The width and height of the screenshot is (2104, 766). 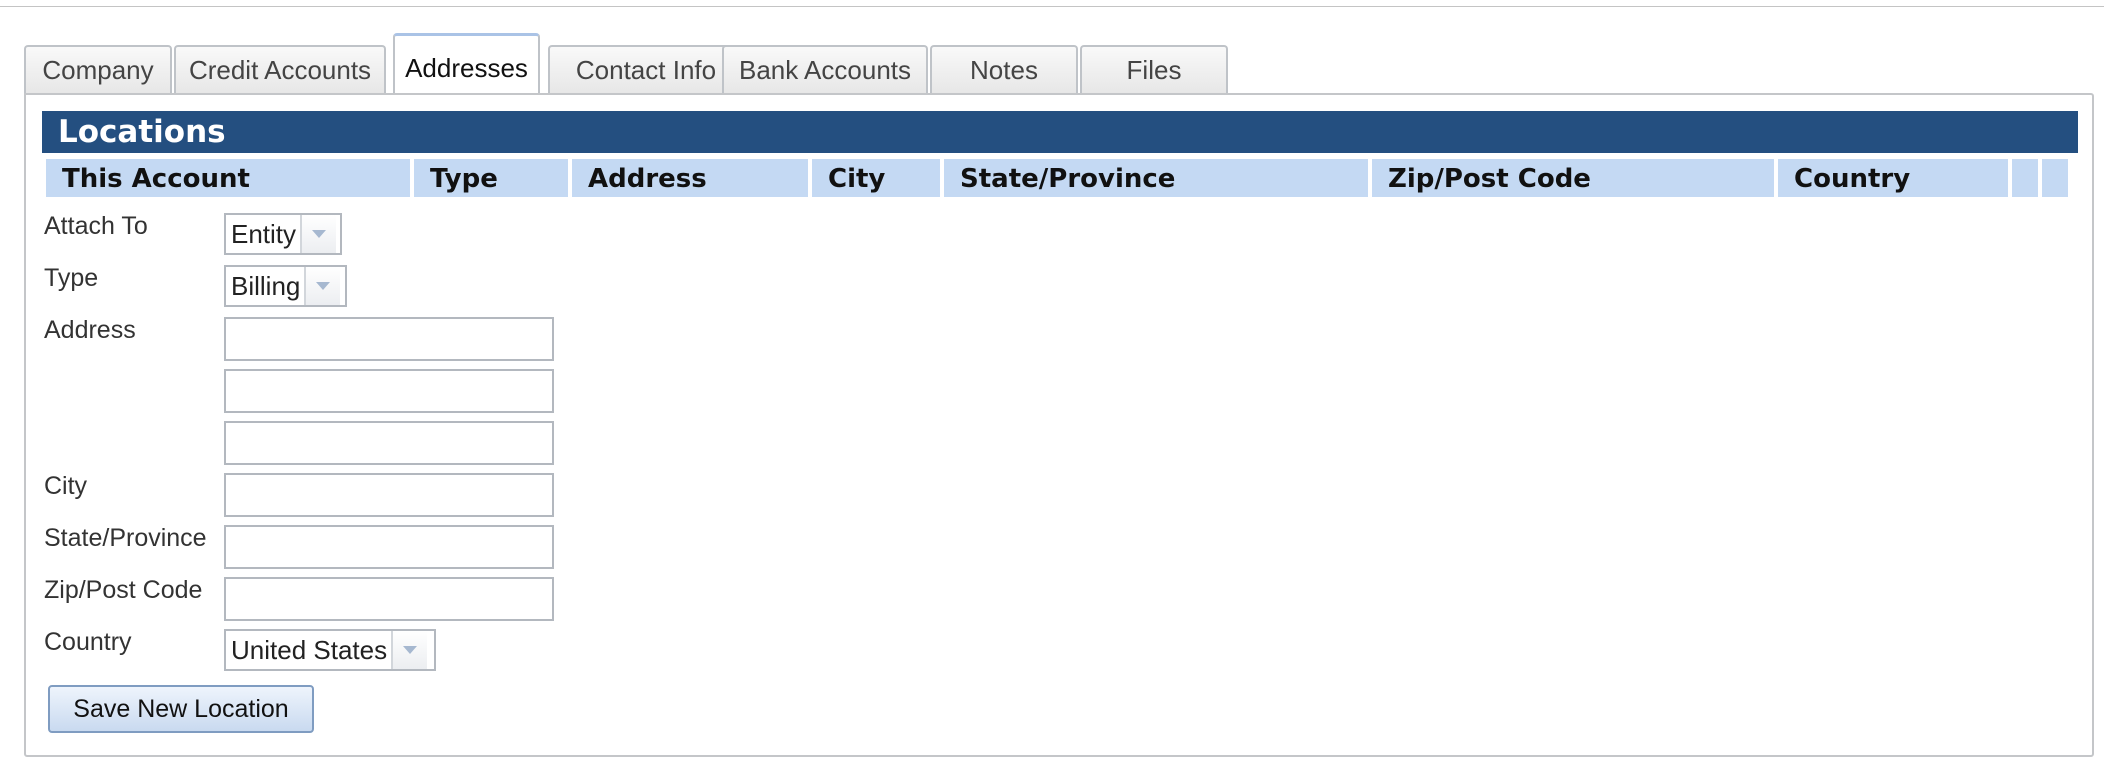 I want to click on attach-to-select: Entity, so click(x=283, y=234).